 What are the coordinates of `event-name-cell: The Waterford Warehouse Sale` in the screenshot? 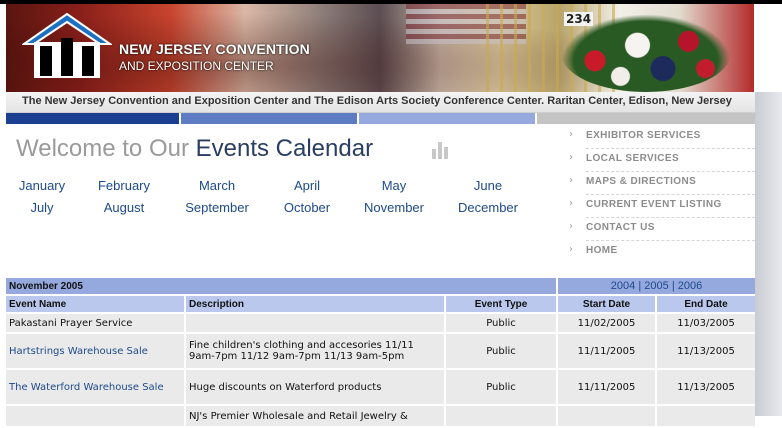 It's located at (95, 387).